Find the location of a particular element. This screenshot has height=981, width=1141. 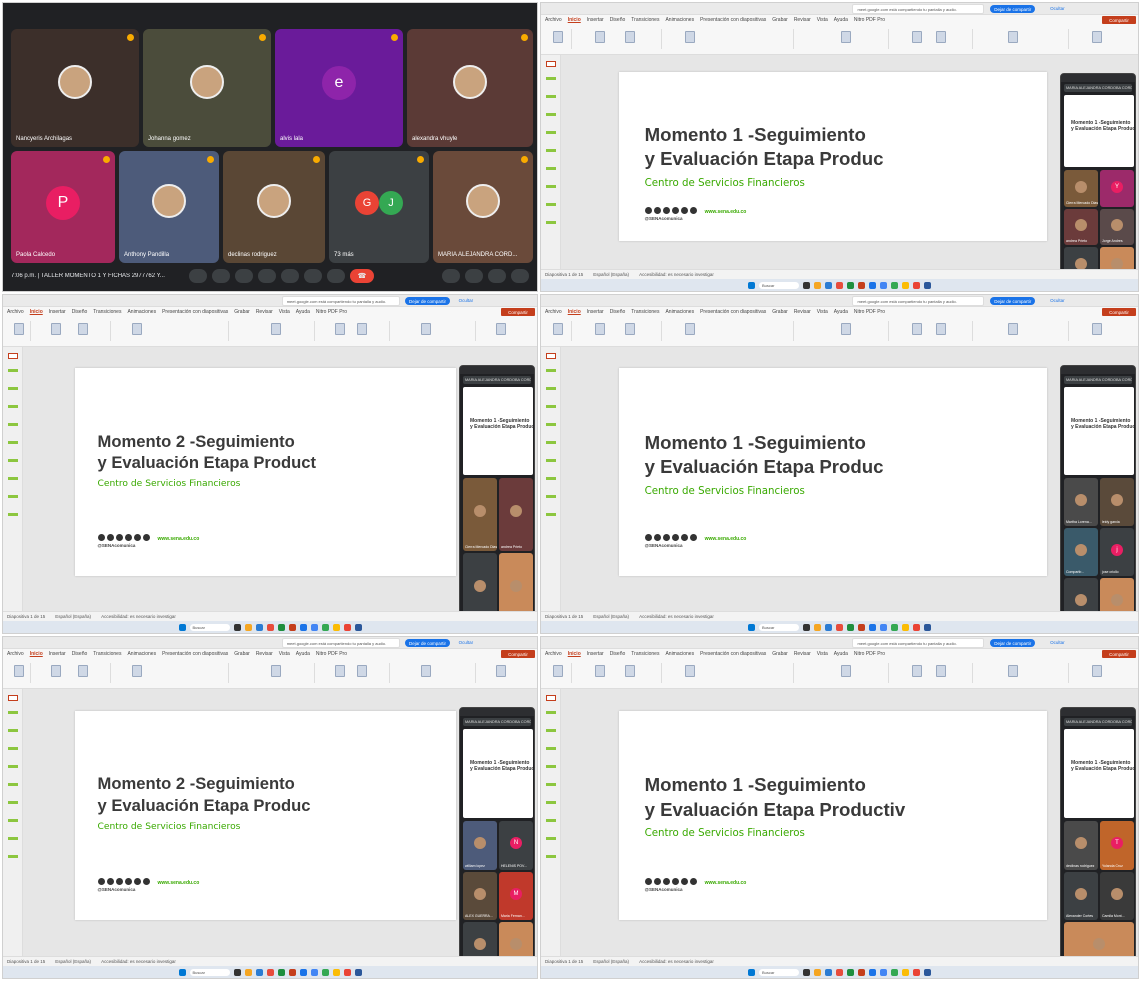

hangup-button: ☎ is located at coordinates (362, 276).